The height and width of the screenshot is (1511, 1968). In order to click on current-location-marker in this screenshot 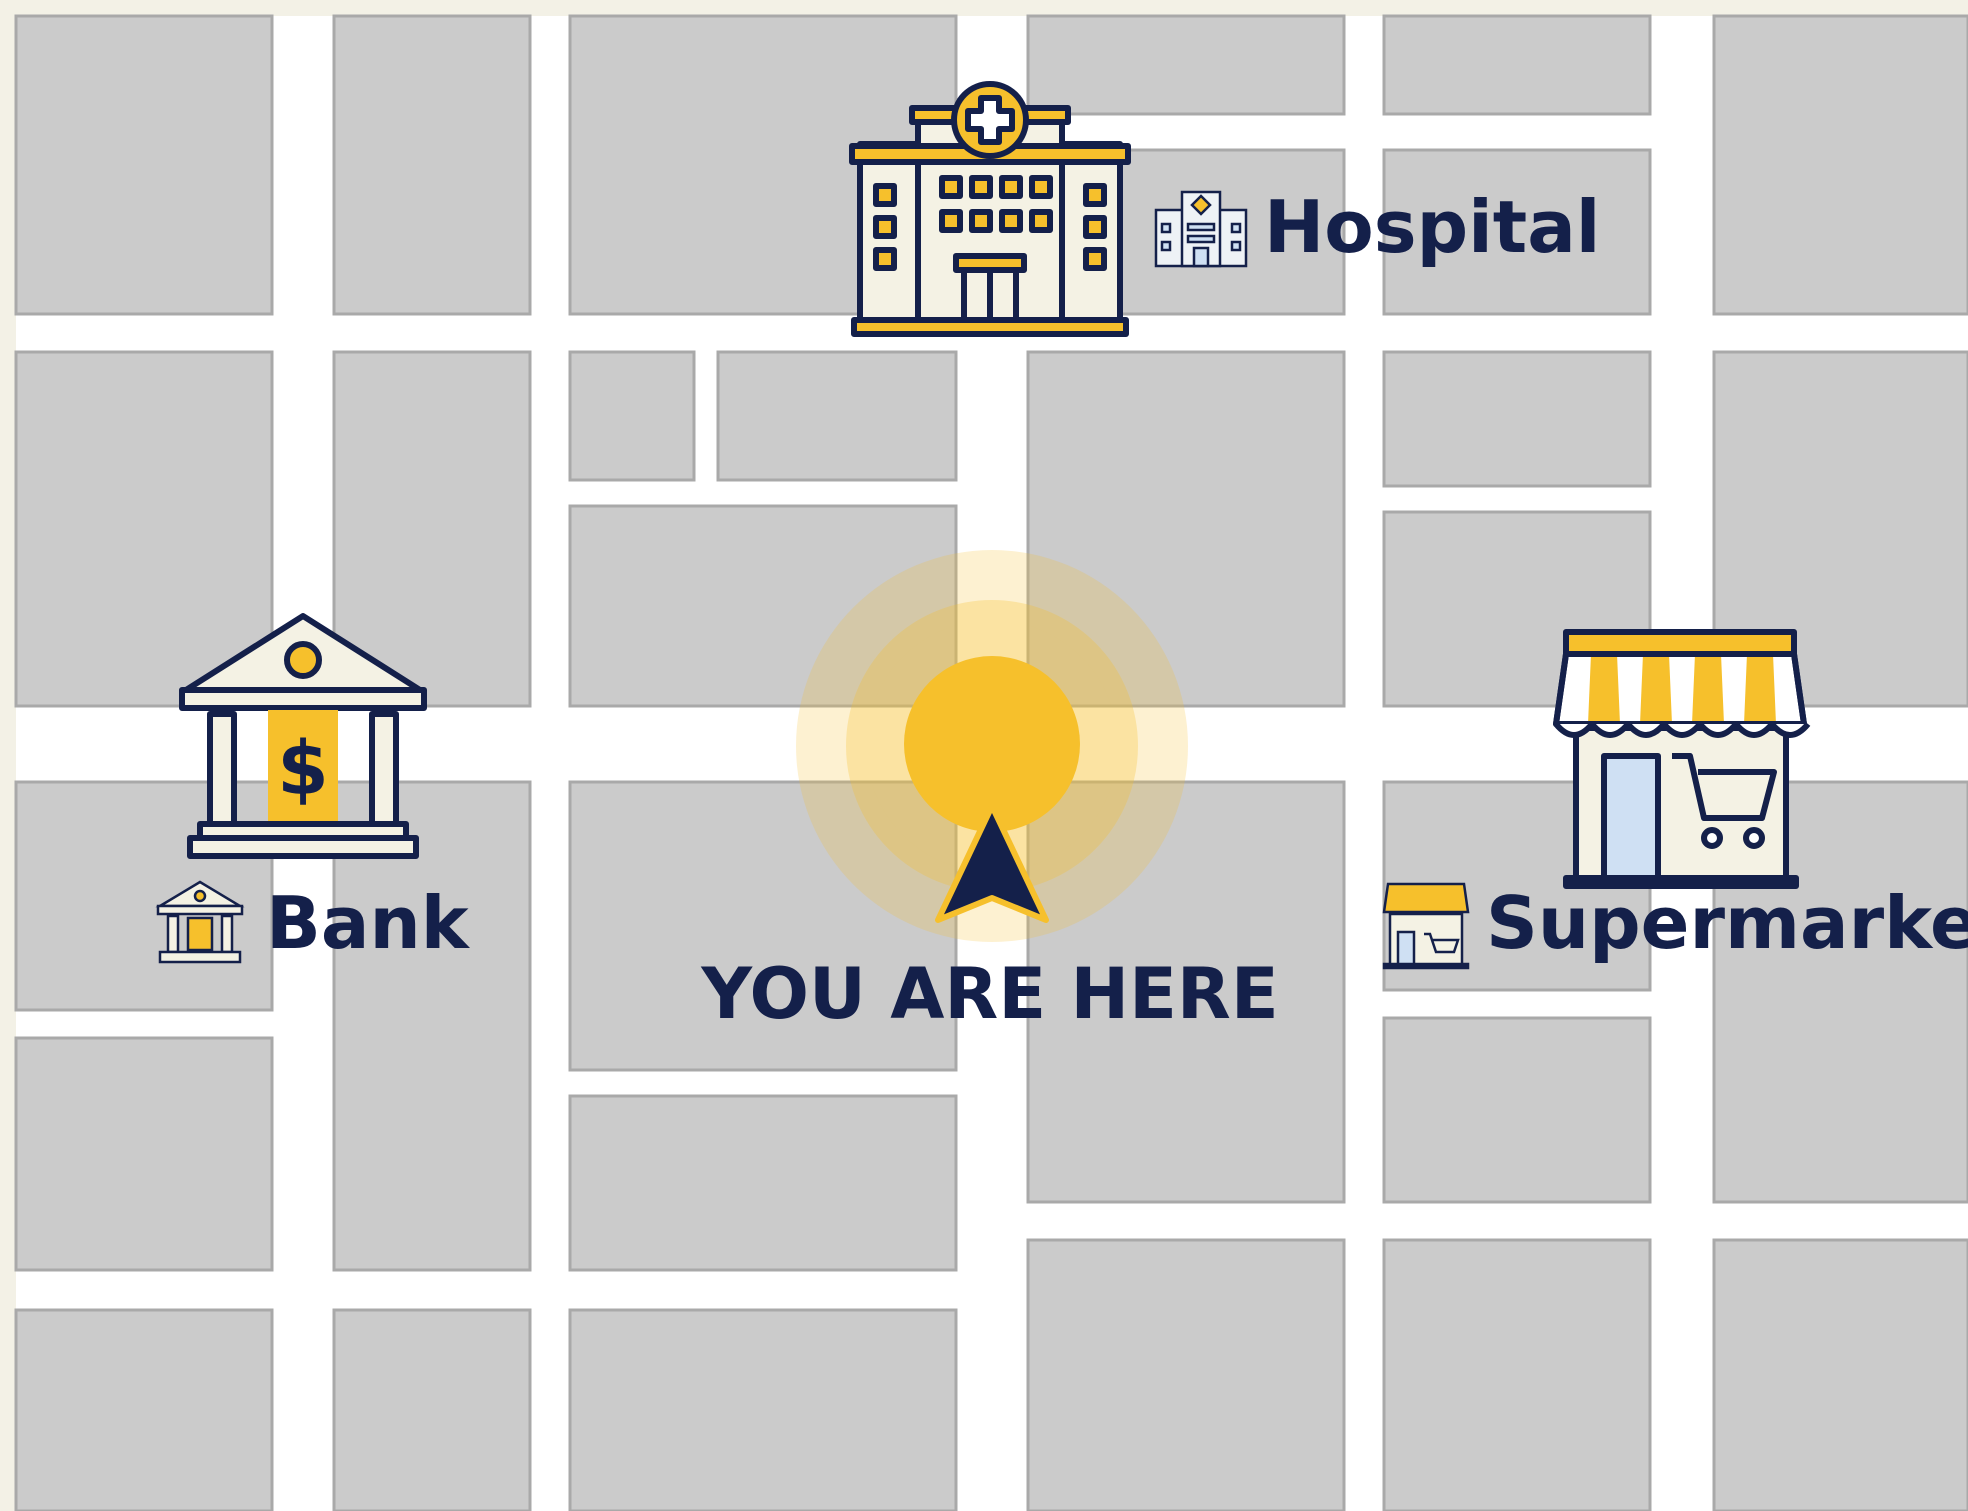, I will do `click(992, 746)`.